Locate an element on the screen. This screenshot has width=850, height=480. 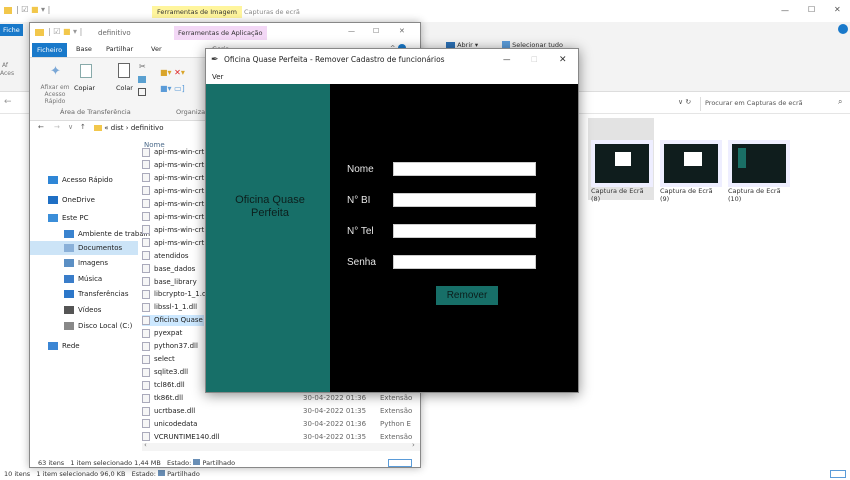
sidebar-item: Imagens is located at coordinates (84, 263).